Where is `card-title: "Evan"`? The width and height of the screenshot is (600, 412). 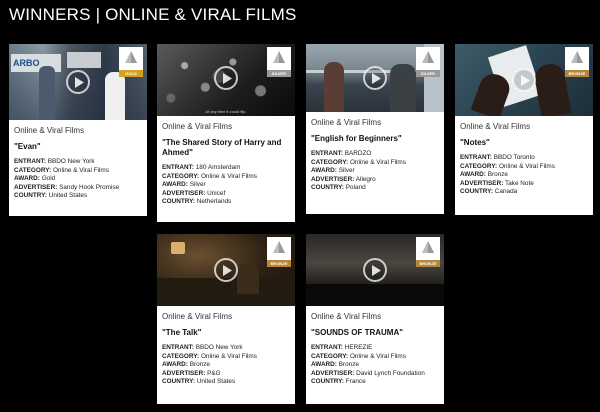 card-title: "Evan" is located at coordinates (78, 147).